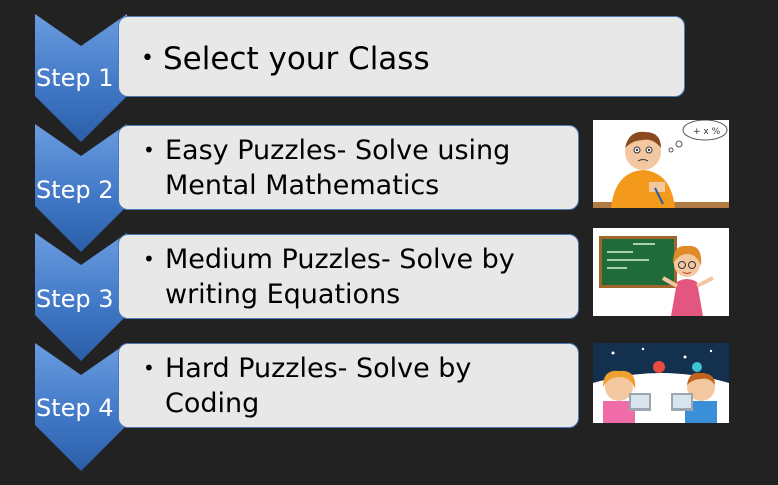 The image size is (778, 485). I want to click on step-4-box: • Hard Puzzles- Solve by Coding, so click(348, 385).